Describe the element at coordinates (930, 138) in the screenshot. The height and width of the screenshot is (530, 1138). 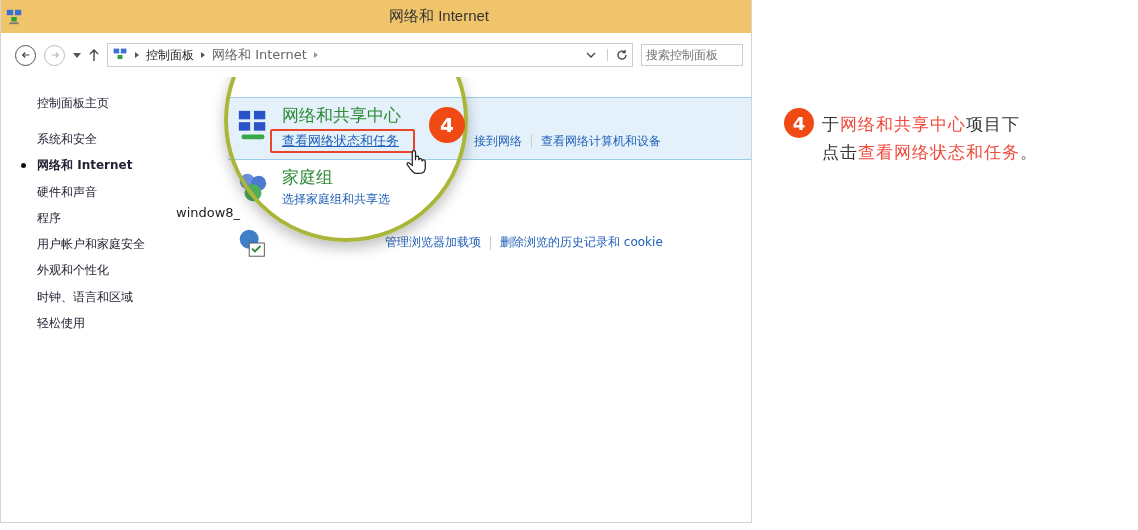
I see `instruction-text: 于网络和共享中心项目下 点击查看网络状态和任务。` at that location.